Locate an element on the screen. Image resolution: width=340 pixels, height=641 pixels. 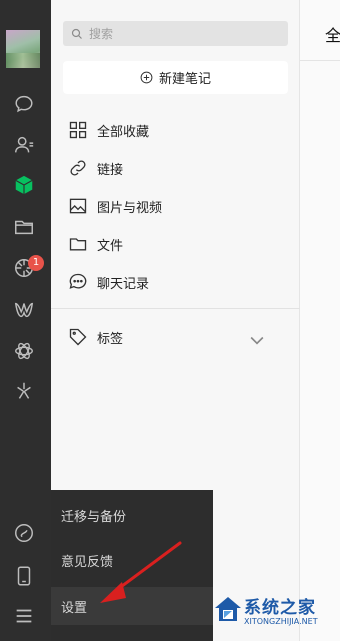
main-content-area: 全 is located at coordinates (320, 320).